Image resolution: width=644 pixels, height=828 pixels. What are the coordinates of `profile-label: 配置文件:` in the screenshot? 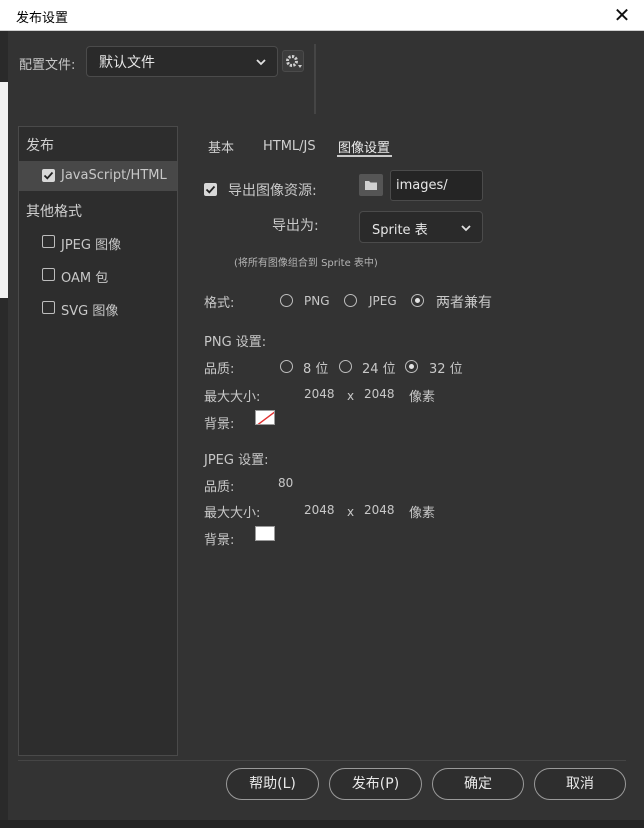 It's located at (47, 65).